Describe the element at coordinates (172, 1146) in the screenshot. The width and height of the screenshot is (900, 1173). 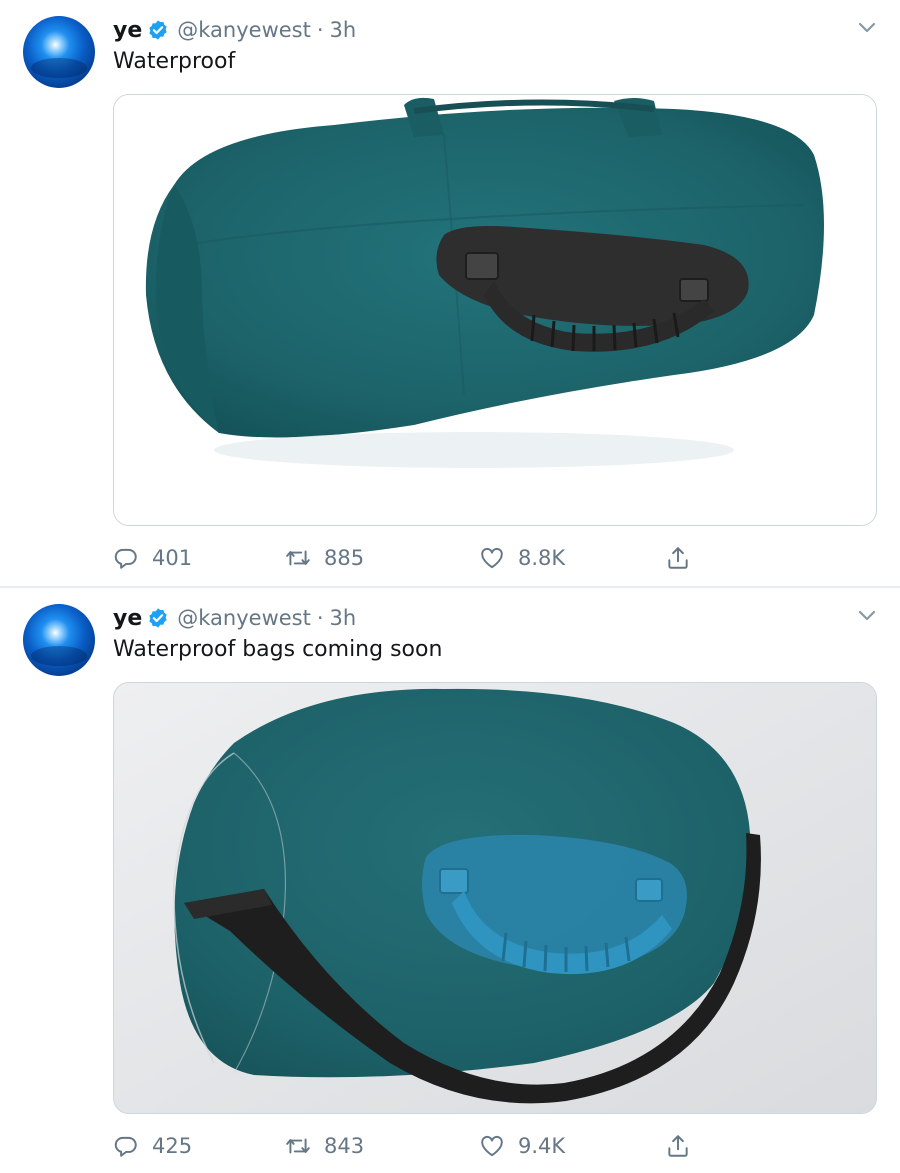
I see `reply-count: 425` at that location.